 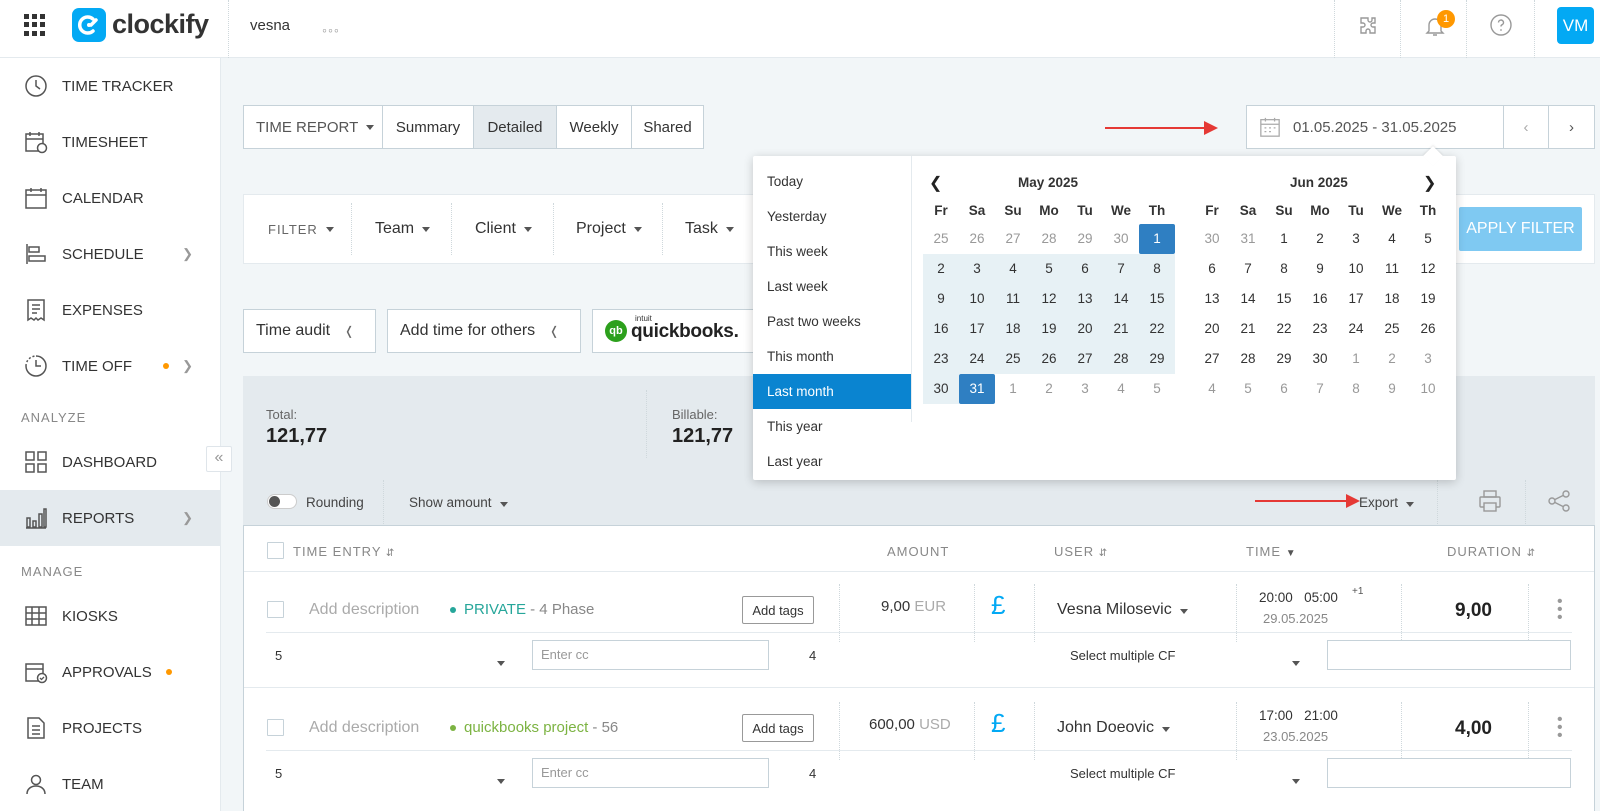 What do you see at coordinates (609, 229) in the screenshot?
I see `filter-project: Project` at bounding box center [609, 229].